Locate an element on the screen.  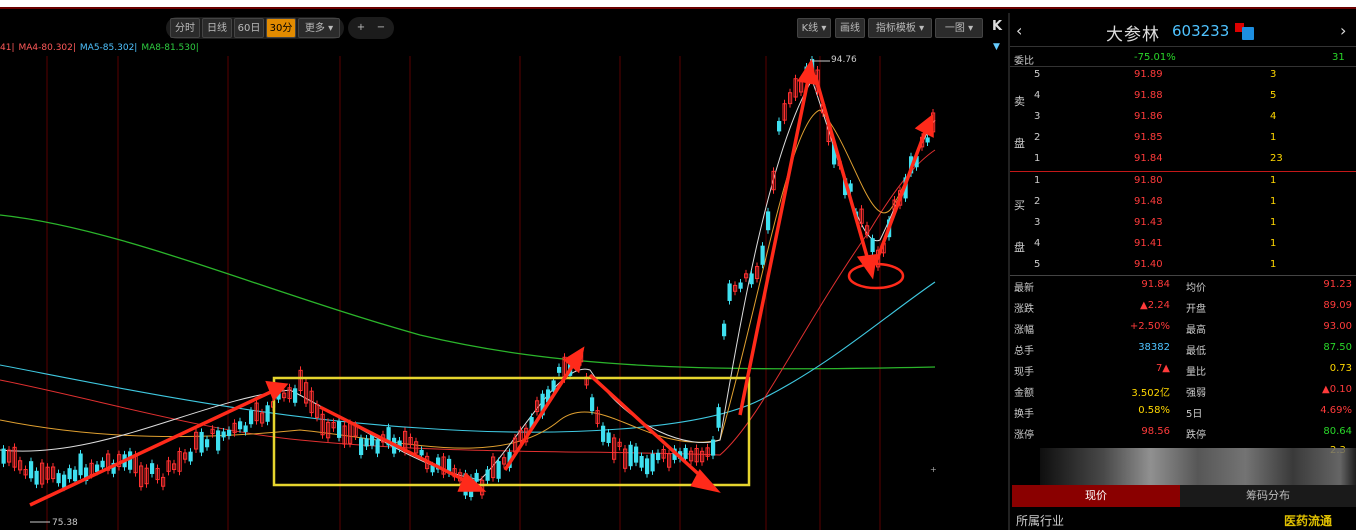
buy-order-row: 1 91.80 1 is located at coordinates (1183, 185).